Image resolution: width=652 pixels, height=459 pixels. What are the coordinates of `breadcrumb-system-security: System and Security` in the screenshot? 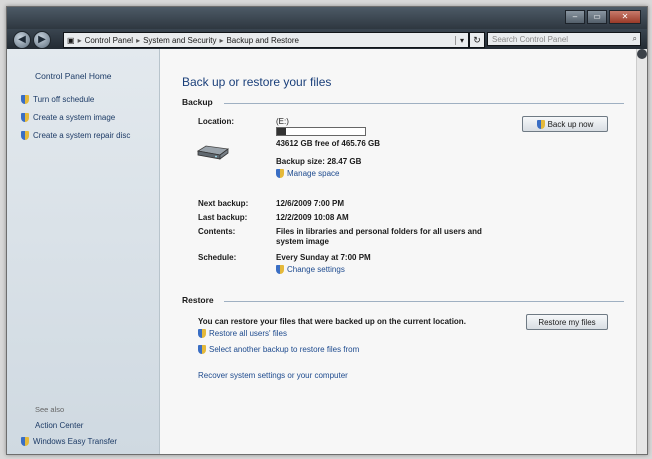 It's located at (179, 40).